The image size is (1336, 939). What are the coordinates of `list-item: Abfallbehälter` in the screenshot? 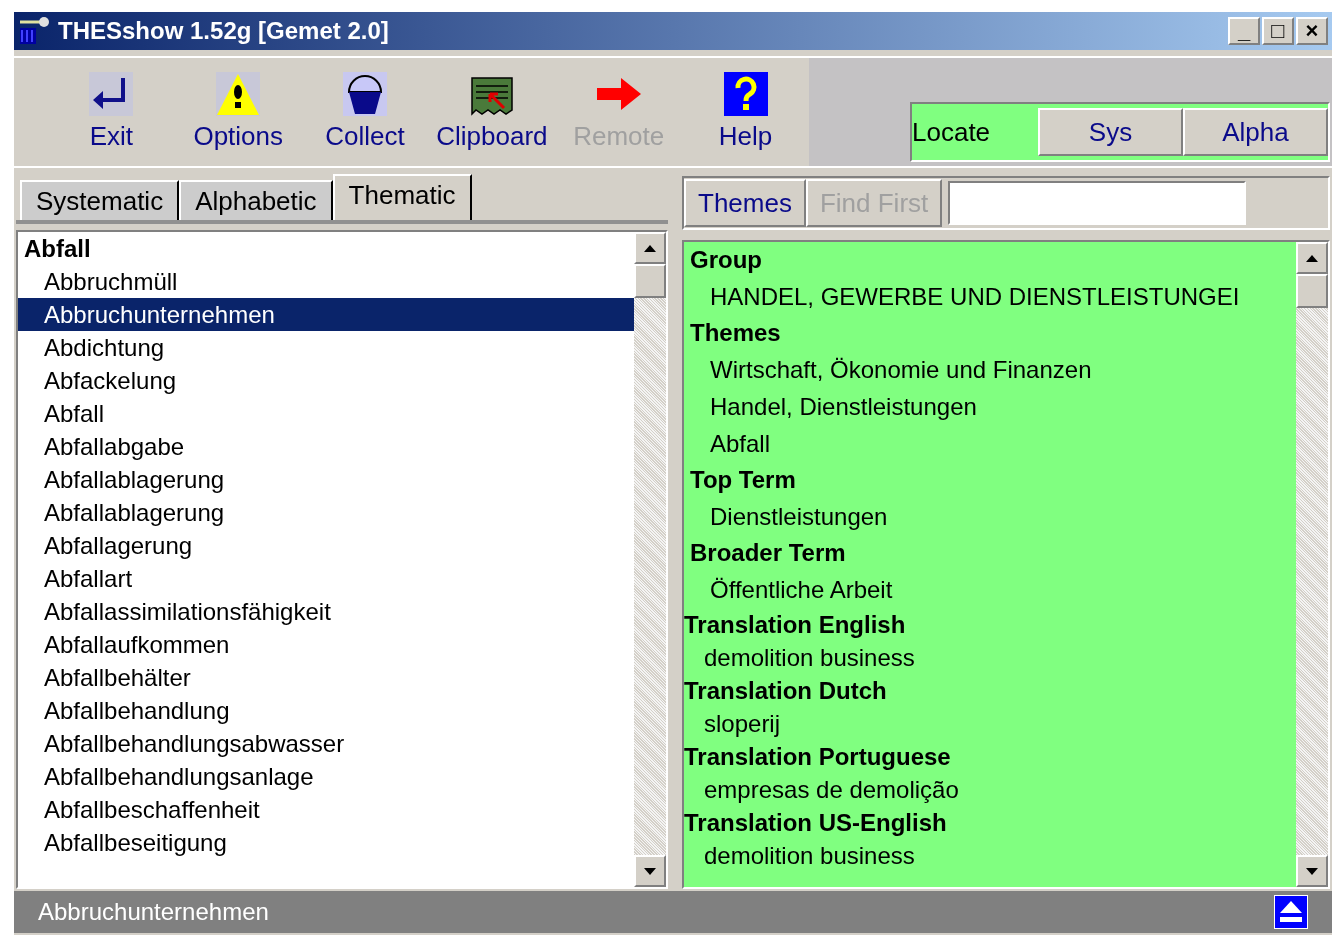 It's located at (326, 677).